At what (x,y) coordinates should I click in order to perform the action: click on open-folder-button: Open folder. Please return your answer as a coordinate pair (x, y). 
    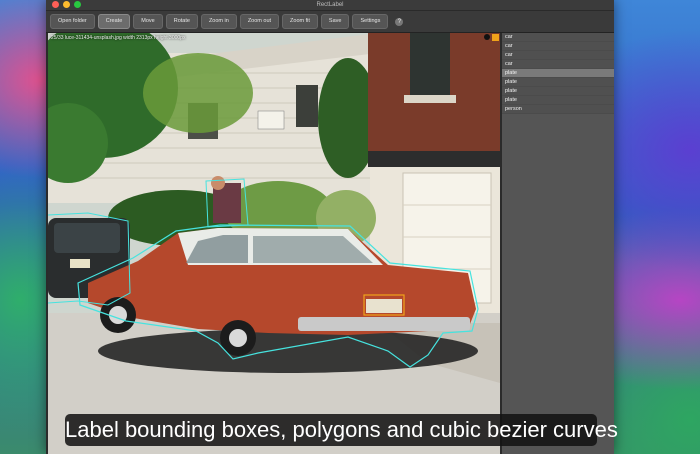
    Looking at the image, I should click on (72, 21).